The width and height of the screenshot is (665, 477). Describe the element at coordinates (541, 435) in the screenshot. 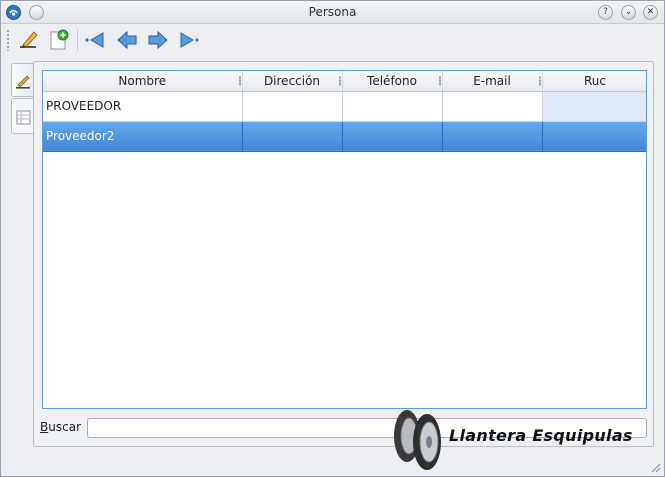

I see `logo-text: Llantera Esquipulas` at that location.